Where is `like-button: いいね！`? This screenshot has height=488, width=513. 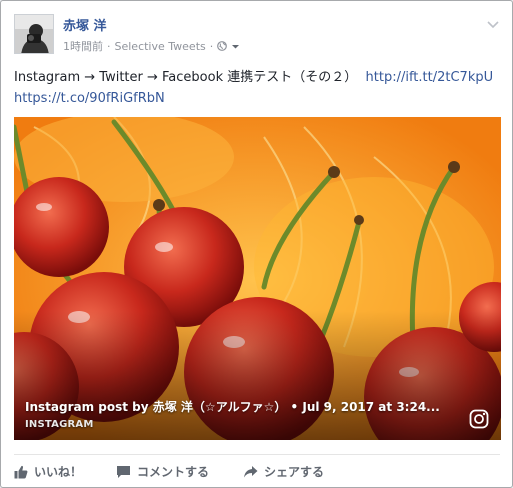
like-button: いいね！ is located at coordinates (48, 471).